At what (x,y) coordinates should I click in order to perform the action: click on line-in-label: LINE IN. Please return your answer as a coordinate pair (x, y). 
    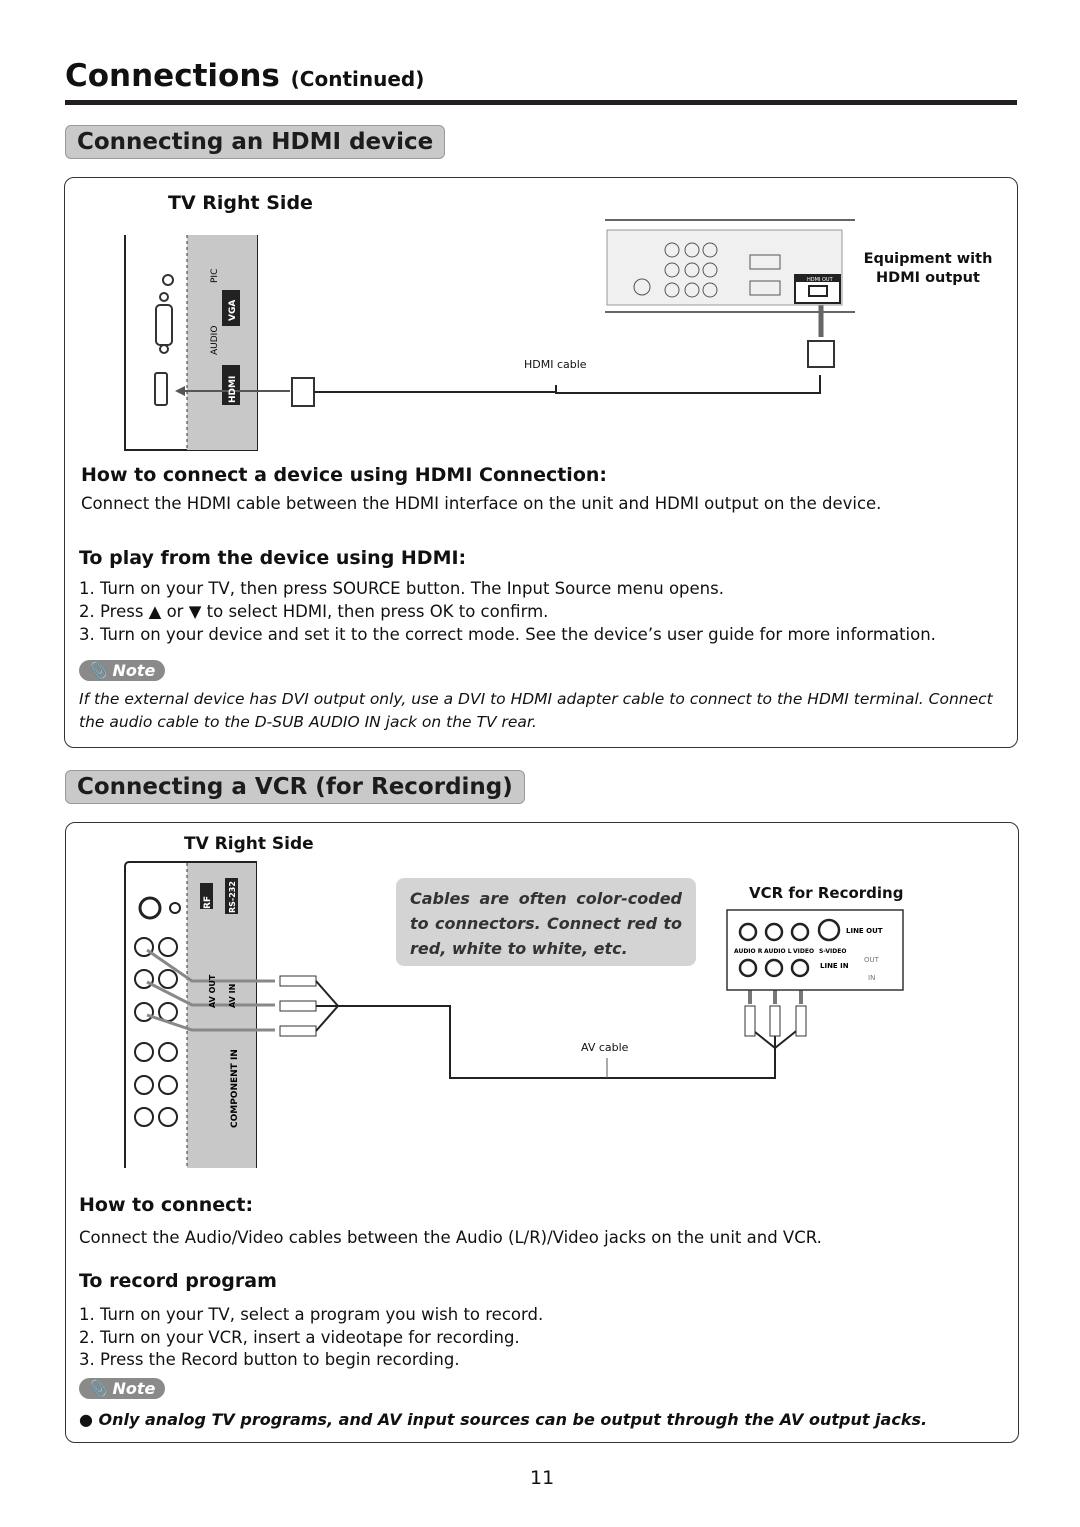
    Looking at the image, I should click on (834, 966).